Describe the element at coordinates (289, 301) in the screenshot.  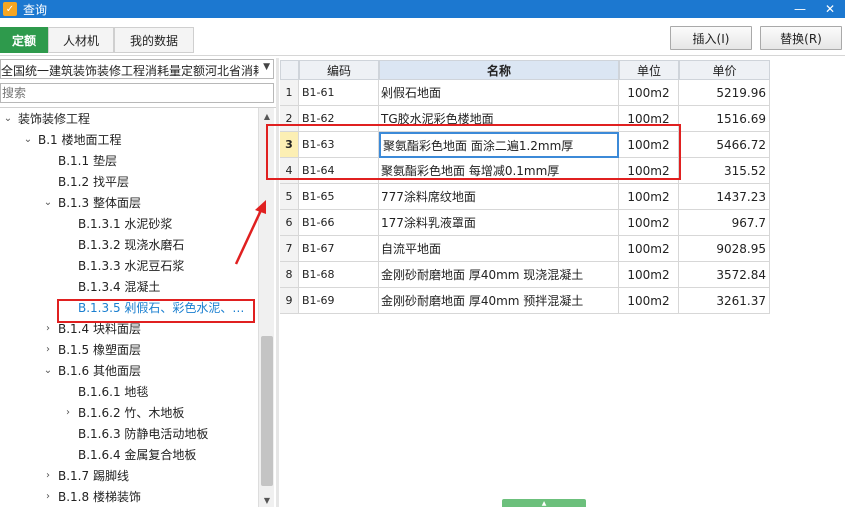
I see `row-number: 9` at that location.